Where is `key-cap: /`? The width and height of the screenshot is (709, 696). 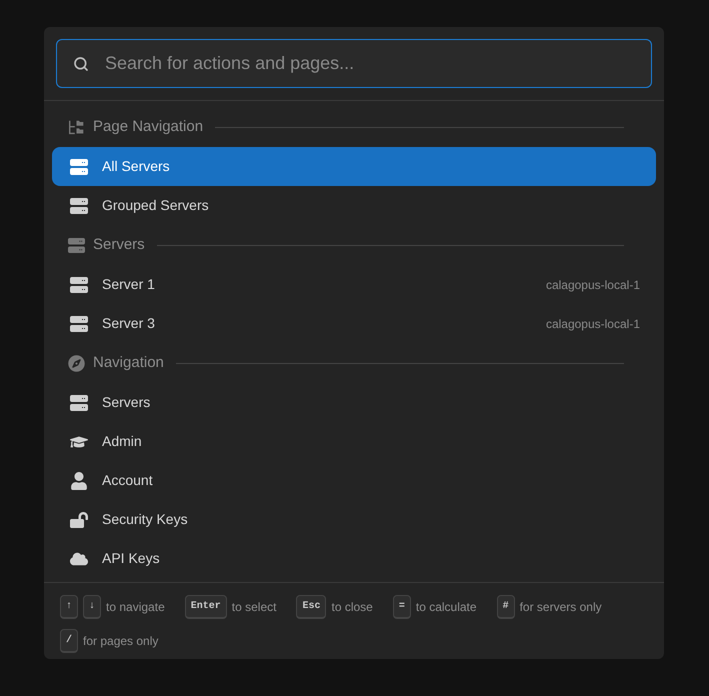 key-cap: / is located at coordinates (69, 641).